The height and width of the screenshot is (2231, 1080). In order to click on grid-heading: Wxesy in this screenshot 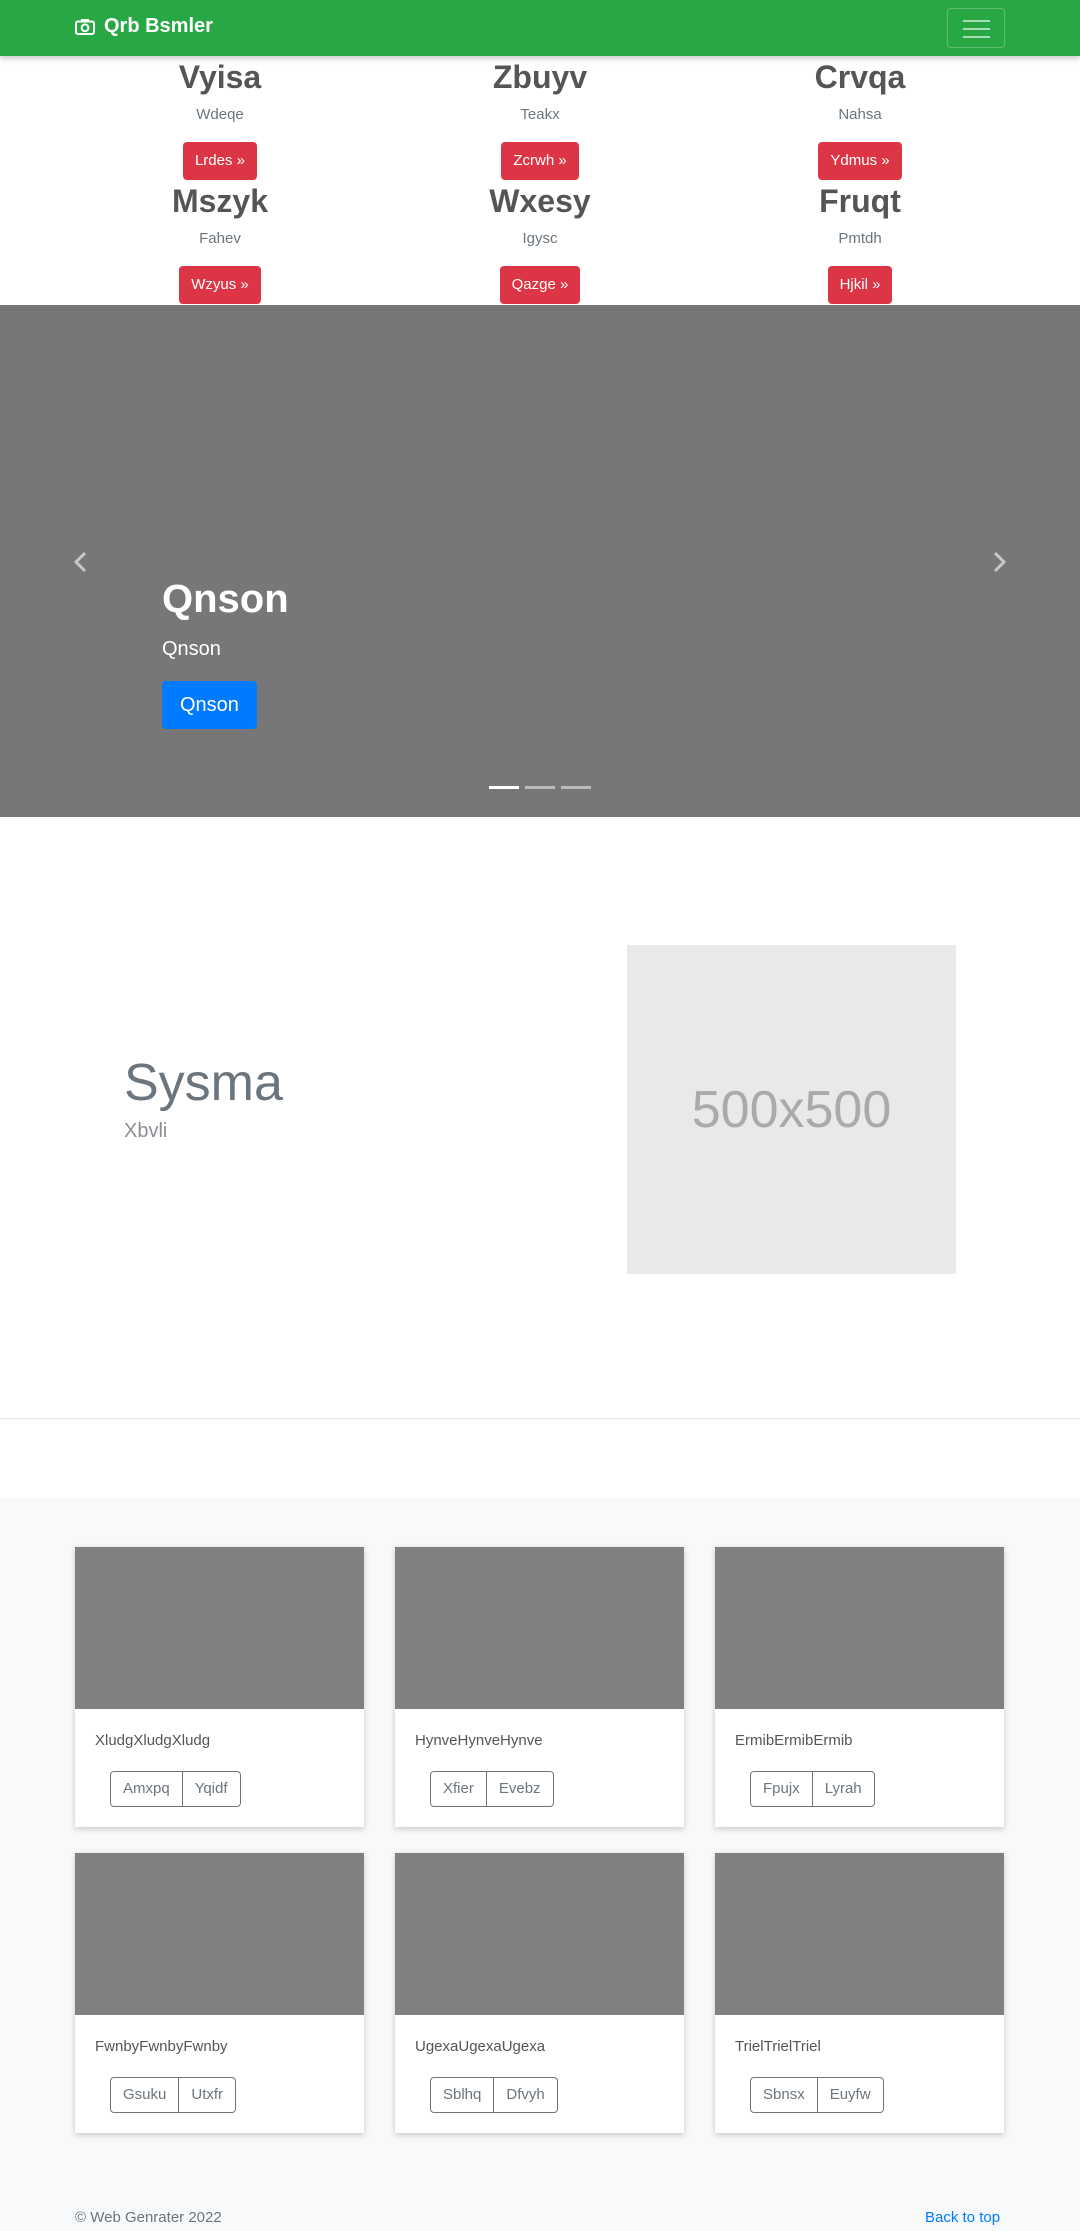, I will do `click(540, 201)`.